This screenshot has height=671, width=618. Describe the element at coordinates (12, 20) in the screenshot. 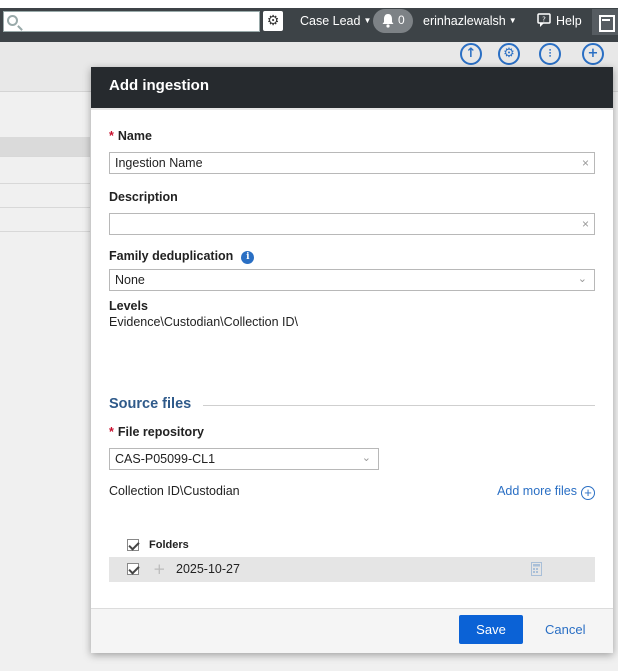

I see `search-icon` at that location.